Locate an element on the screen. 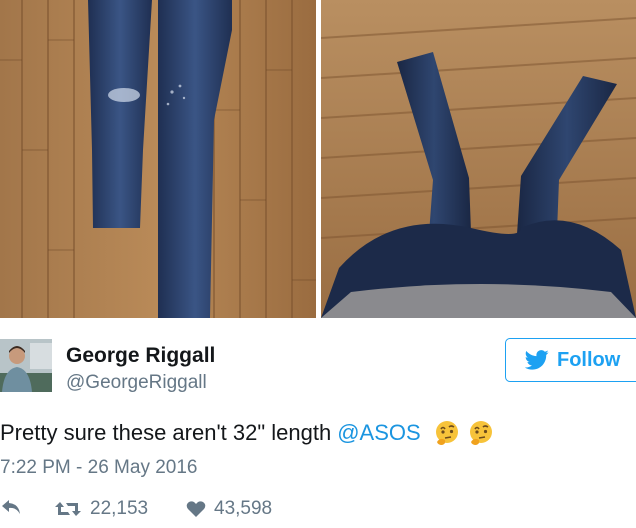 The height and width of the screenshot is (528, 636). like-button: 43,598 is located at coordinates (229, 509).